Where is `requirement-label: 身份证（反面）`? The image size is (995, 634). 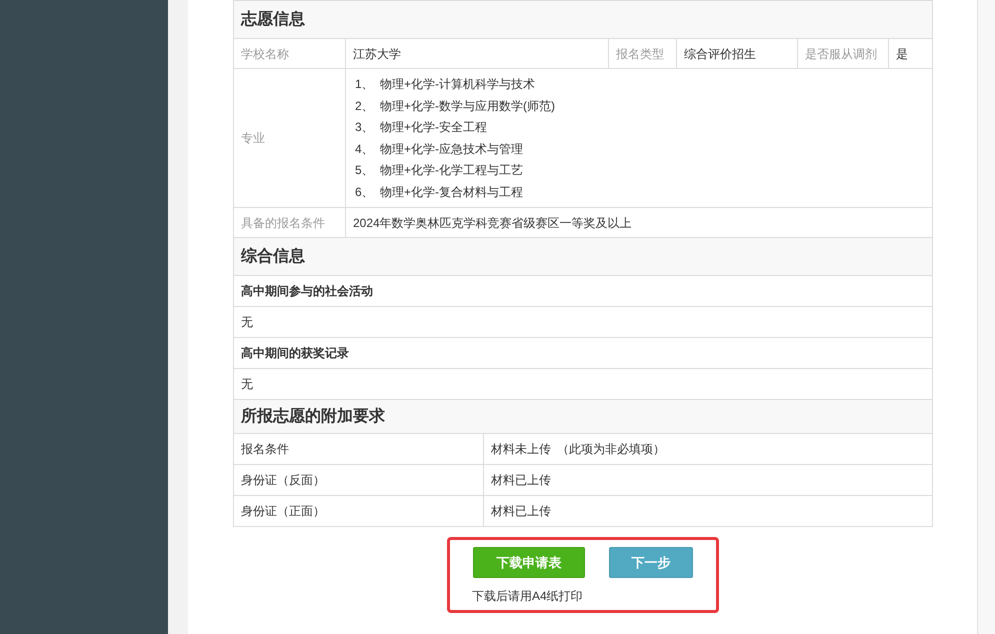
requirement-label: 身份证（反面） is located at coordinates (283, 480).